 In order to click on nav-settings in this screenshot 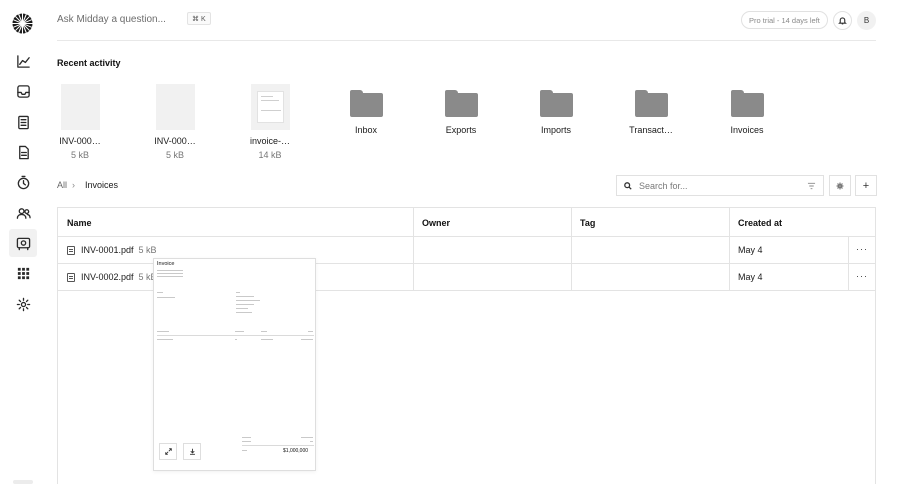, I will do `click(23, 304)`.